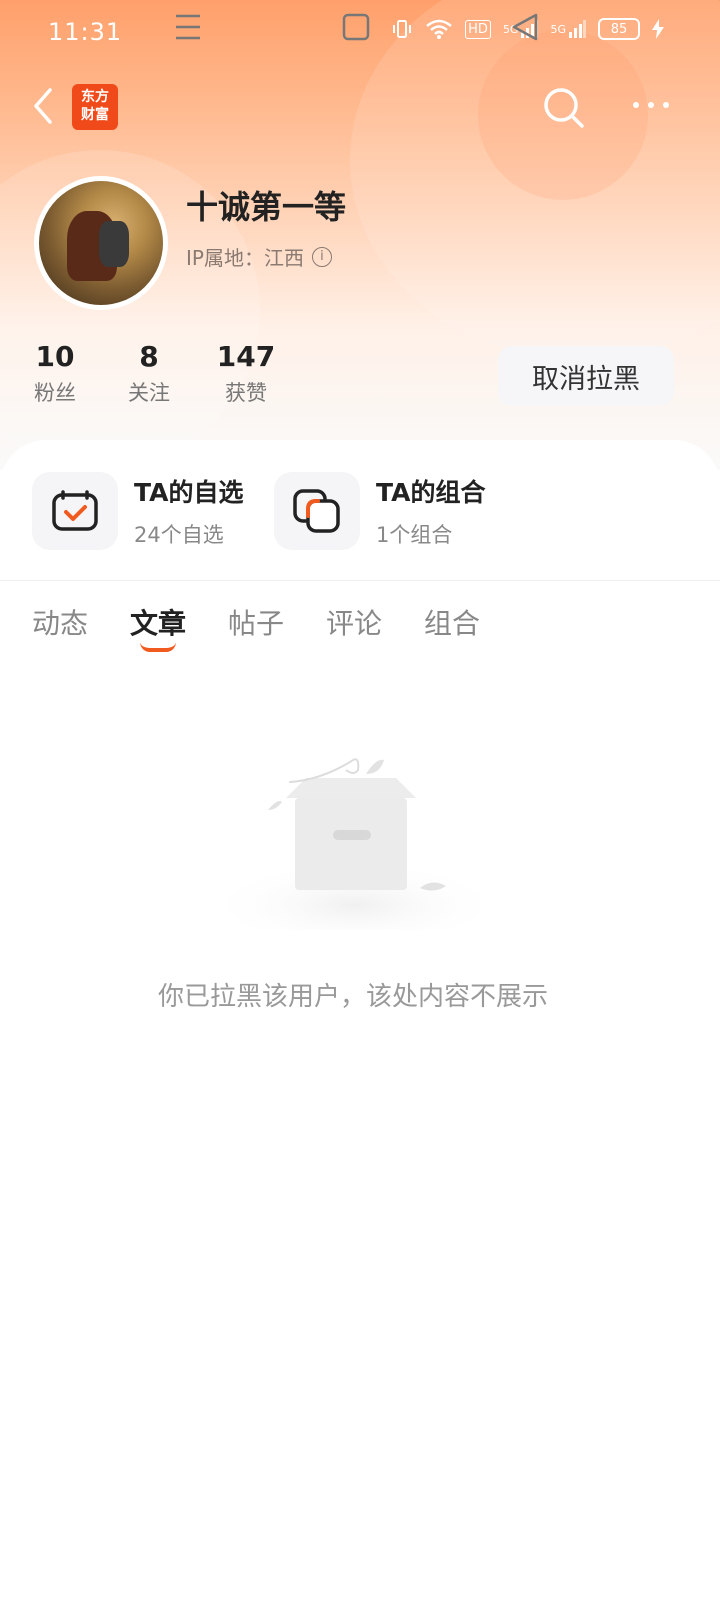  Describe the element at coordinates (360, 580) in the screenshot. I see `divider` at that location.